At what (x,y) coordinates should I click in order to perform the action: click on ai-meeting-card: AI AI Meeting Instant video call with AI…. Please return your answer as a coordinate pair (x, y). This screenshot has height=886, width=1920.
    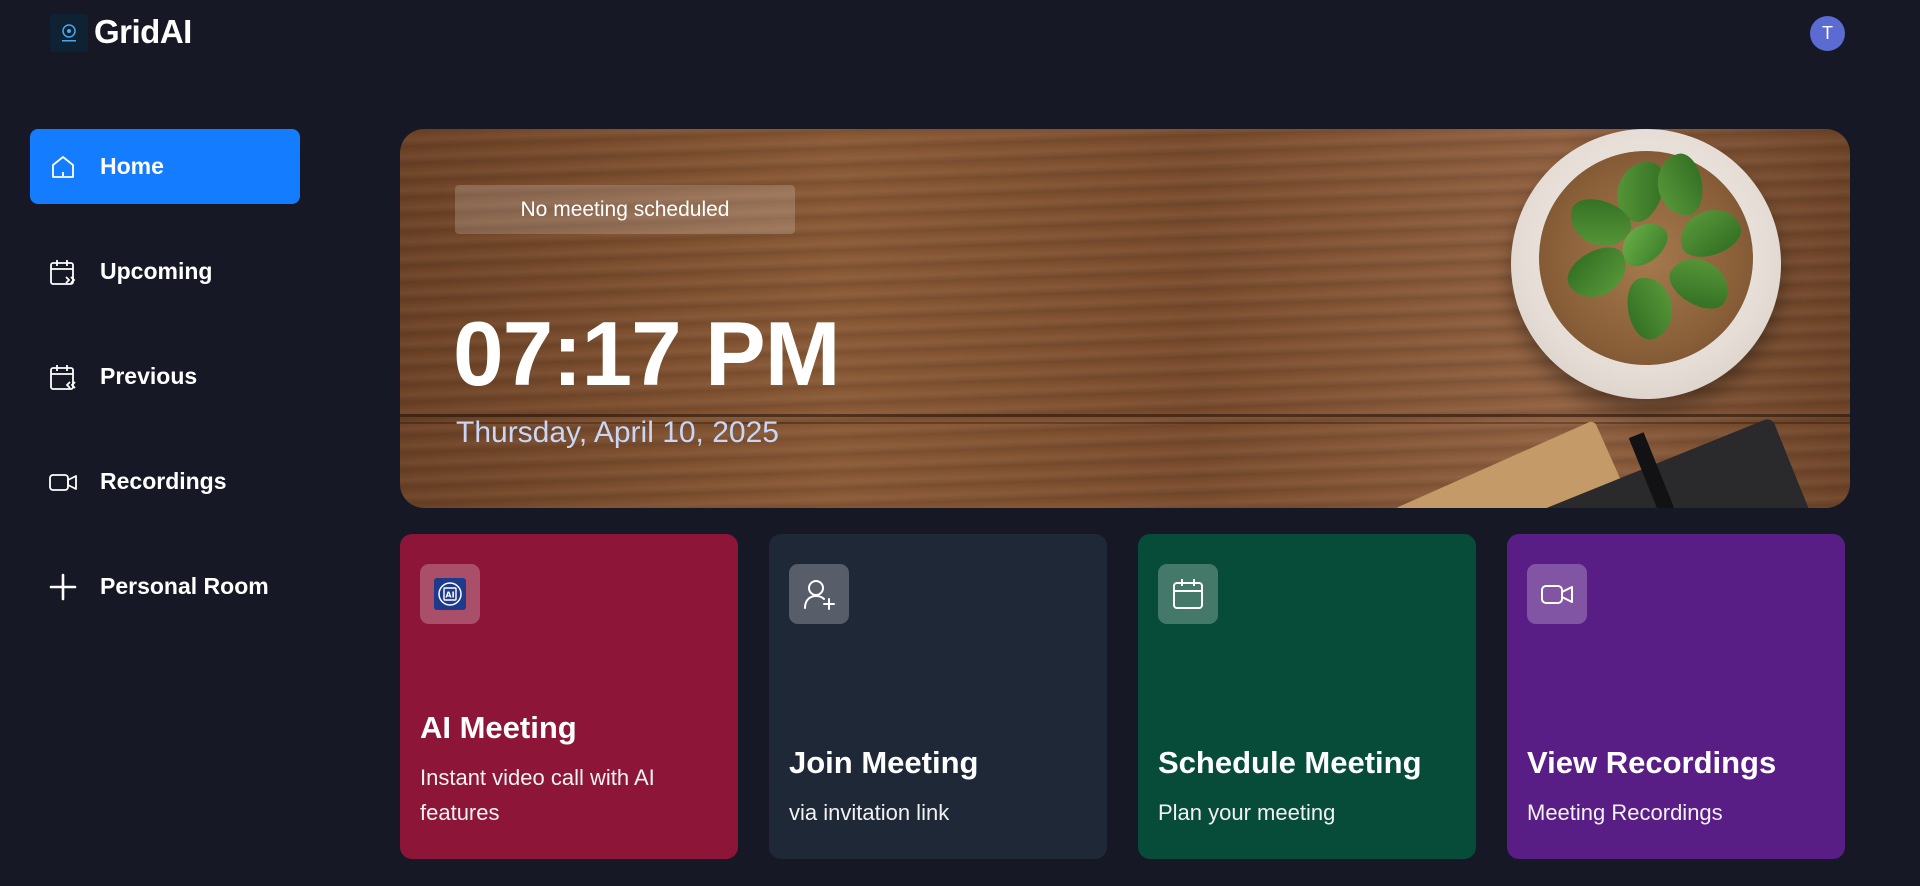
    Looking at the image, I should click on (569, 696).